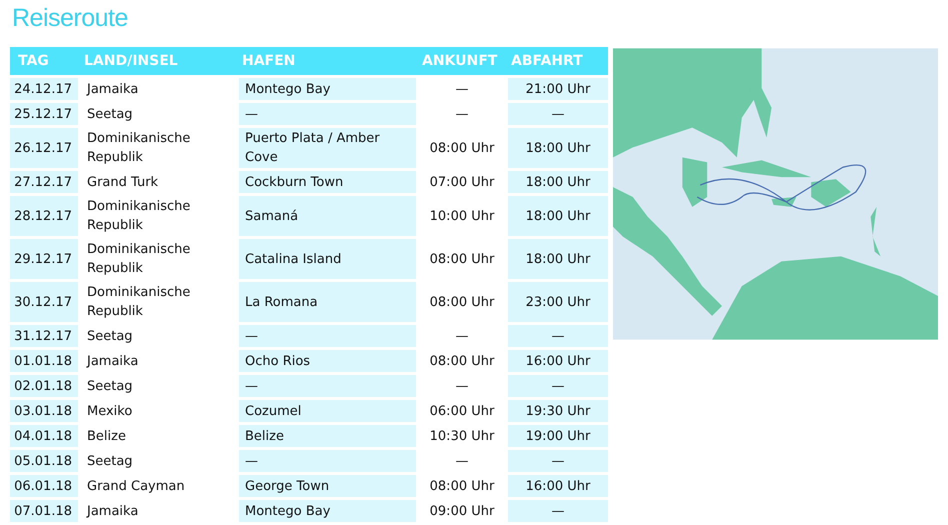  I want to click on table-cell: 03.01.18, so click(44, 411).